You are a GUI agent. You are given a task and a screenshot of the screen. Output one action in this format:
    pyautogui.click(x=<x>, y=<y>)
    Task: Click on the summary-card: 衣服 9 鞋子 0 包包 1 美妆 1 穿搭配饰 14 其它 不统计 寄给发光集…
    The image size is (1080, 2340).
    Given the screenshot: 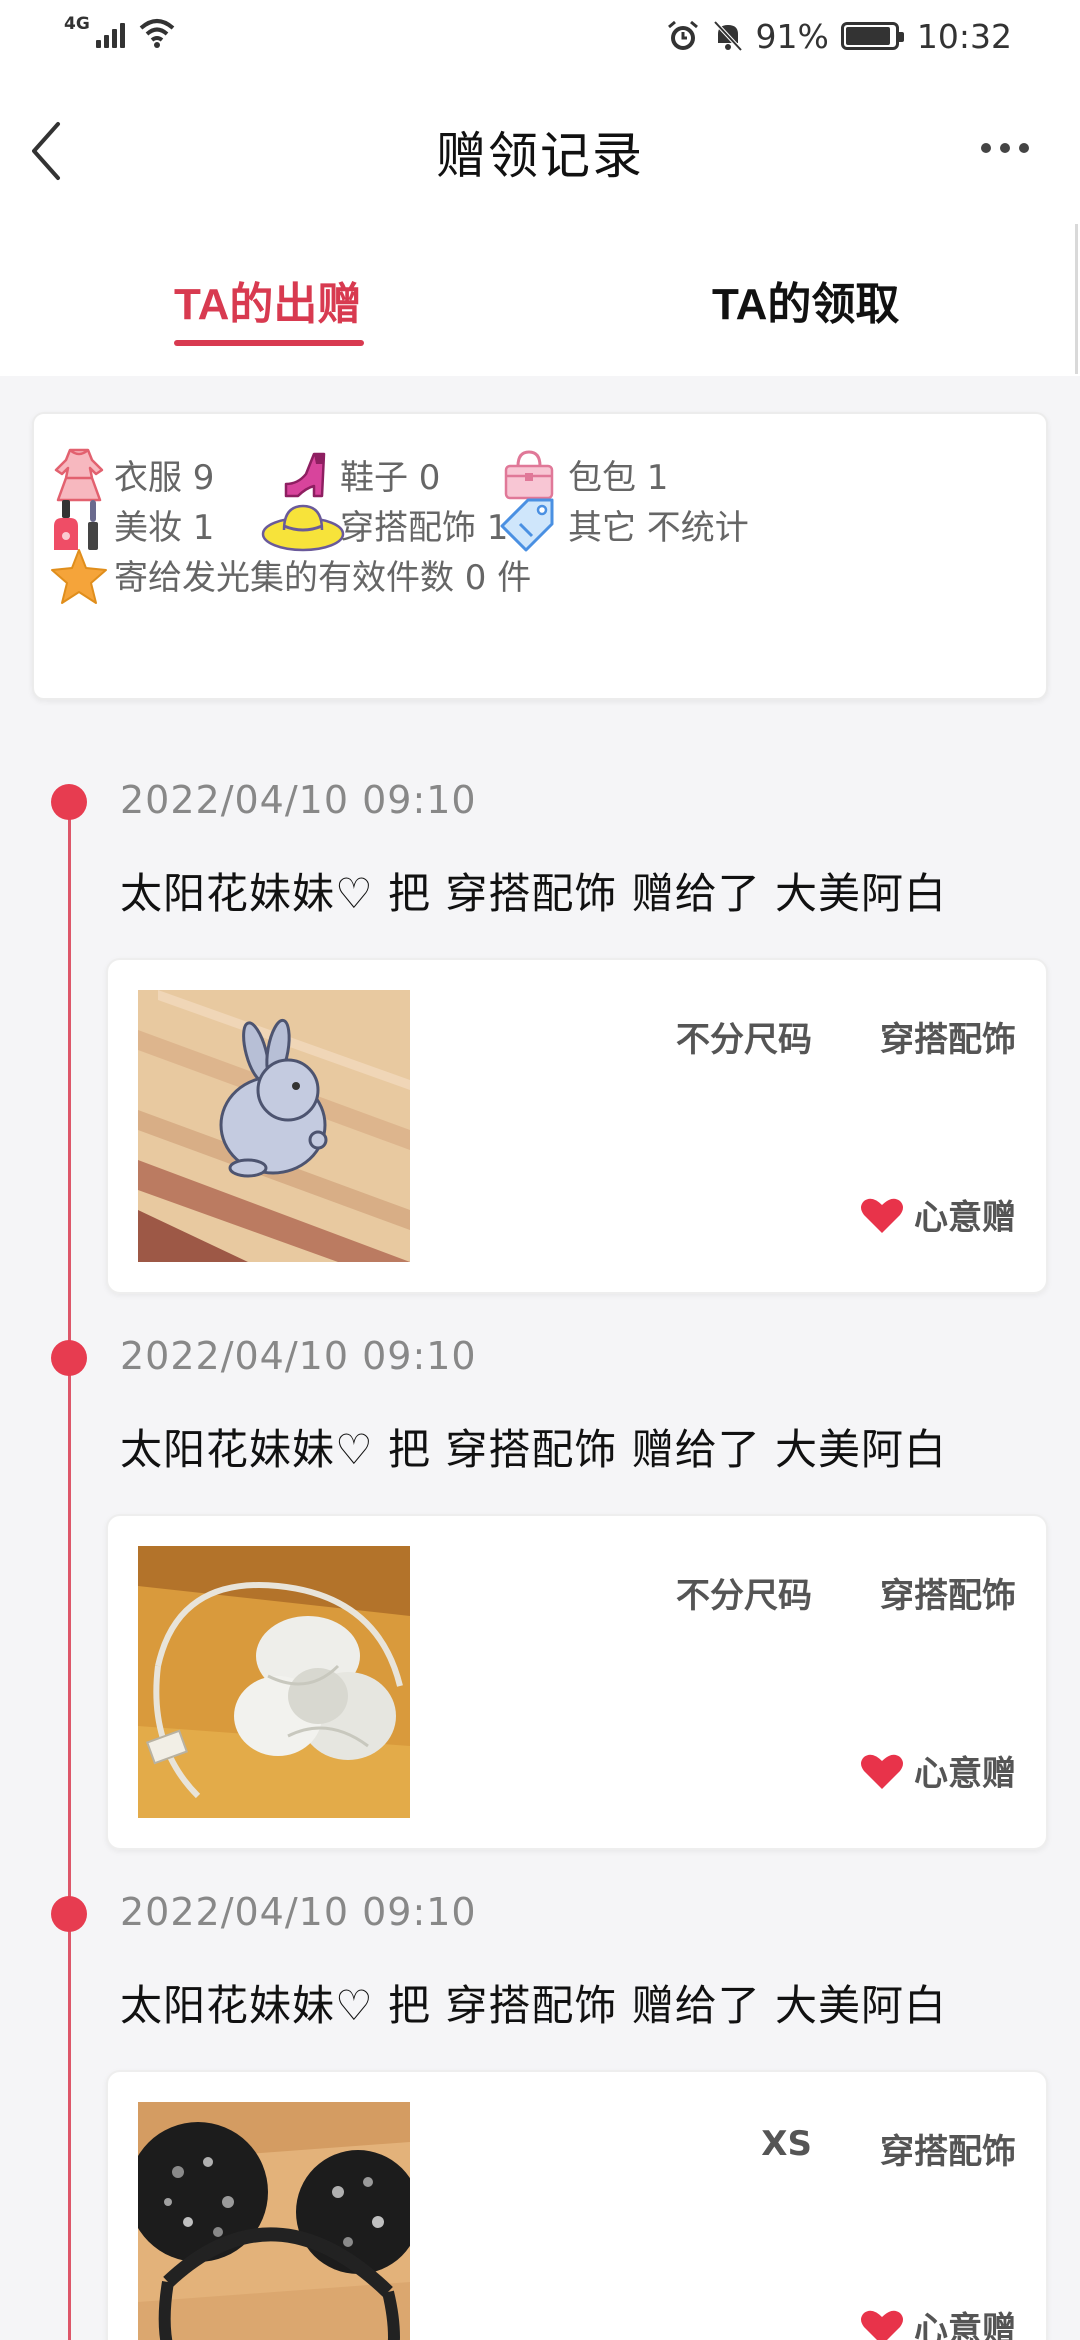 What is the action you would take?
    pyautogui.click(x=540, y=556)
    